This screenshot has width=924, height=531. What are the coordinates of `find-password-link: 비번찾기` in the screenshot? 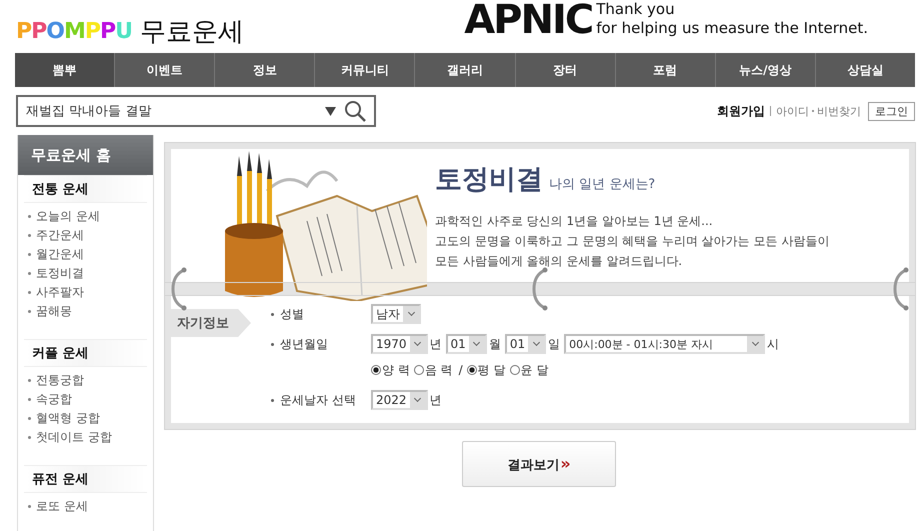 It's located at (836, 111).